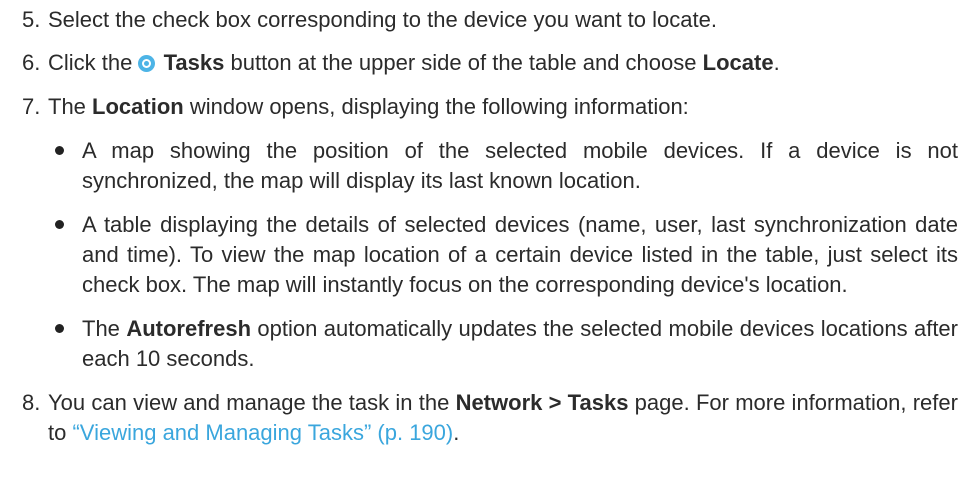 Image resolution: width=978 pixels, height=499 pixels. What do you see at coordinates (90, 62) in the screenshot?
I see `text: Click the` at bounding box center [90, 62].